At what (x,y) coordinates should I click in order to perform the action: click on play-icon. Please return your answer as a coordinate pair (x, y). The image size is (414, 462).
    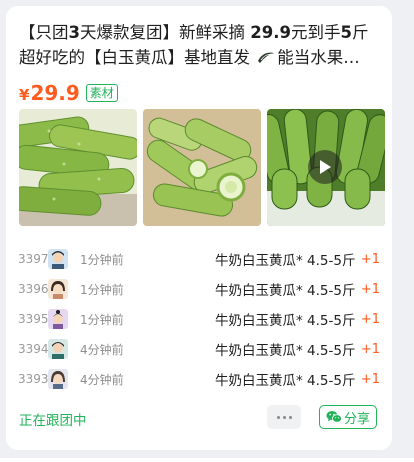
    Looking at the image, I should click on (325, 167).